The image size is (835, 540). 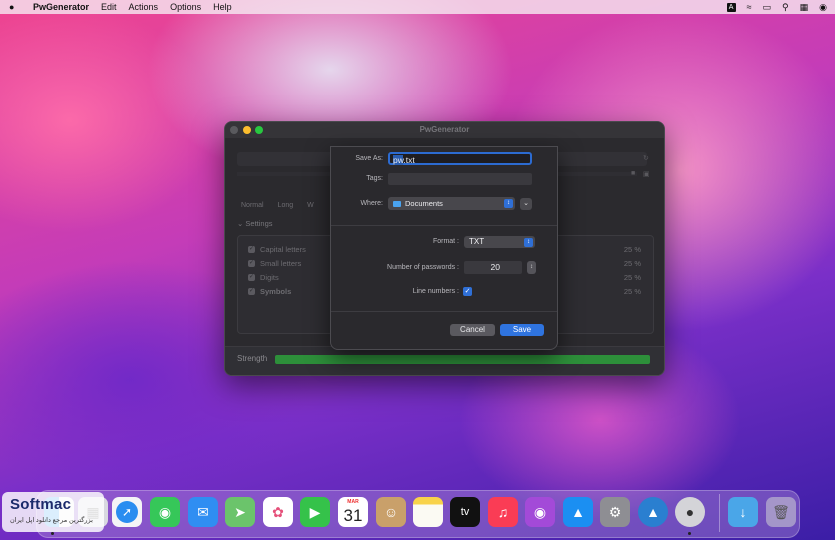 What do you see at coordinates (776, 7) in the screenshot?
I see `status-area: A ≈ ▭ ⚲ ▦ ◉` at bounding box center [776, 7].